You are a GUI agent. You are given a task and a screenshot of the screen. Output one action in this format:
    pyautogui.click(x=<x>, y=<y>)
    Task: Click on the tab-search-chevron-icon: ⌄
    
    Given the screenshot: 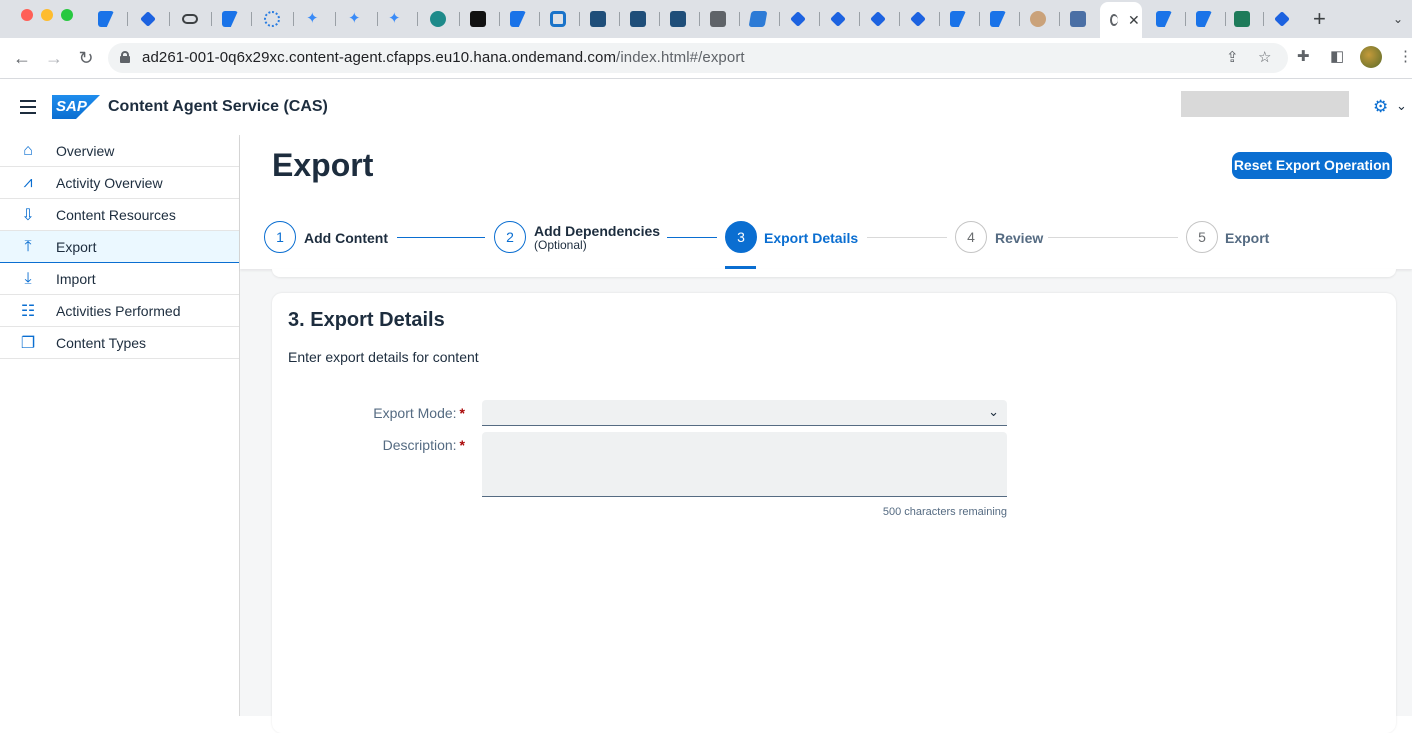 What is the action you would take?
    pyautogui.click(x=1399, y=19)
    